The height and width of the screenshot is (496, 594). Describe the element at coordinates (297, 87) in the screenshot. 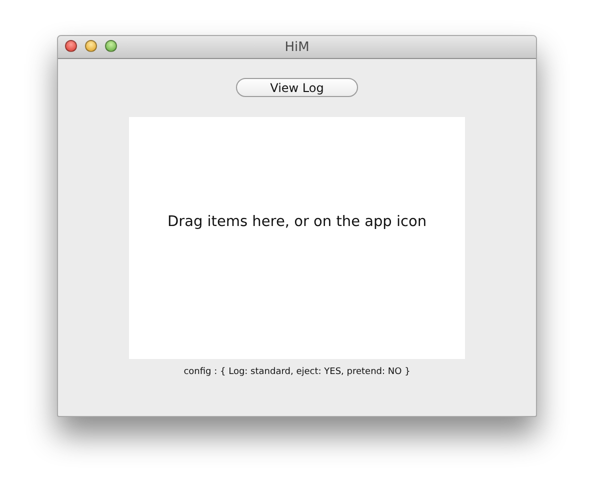

I see `view-log-button: View Log` at that location.